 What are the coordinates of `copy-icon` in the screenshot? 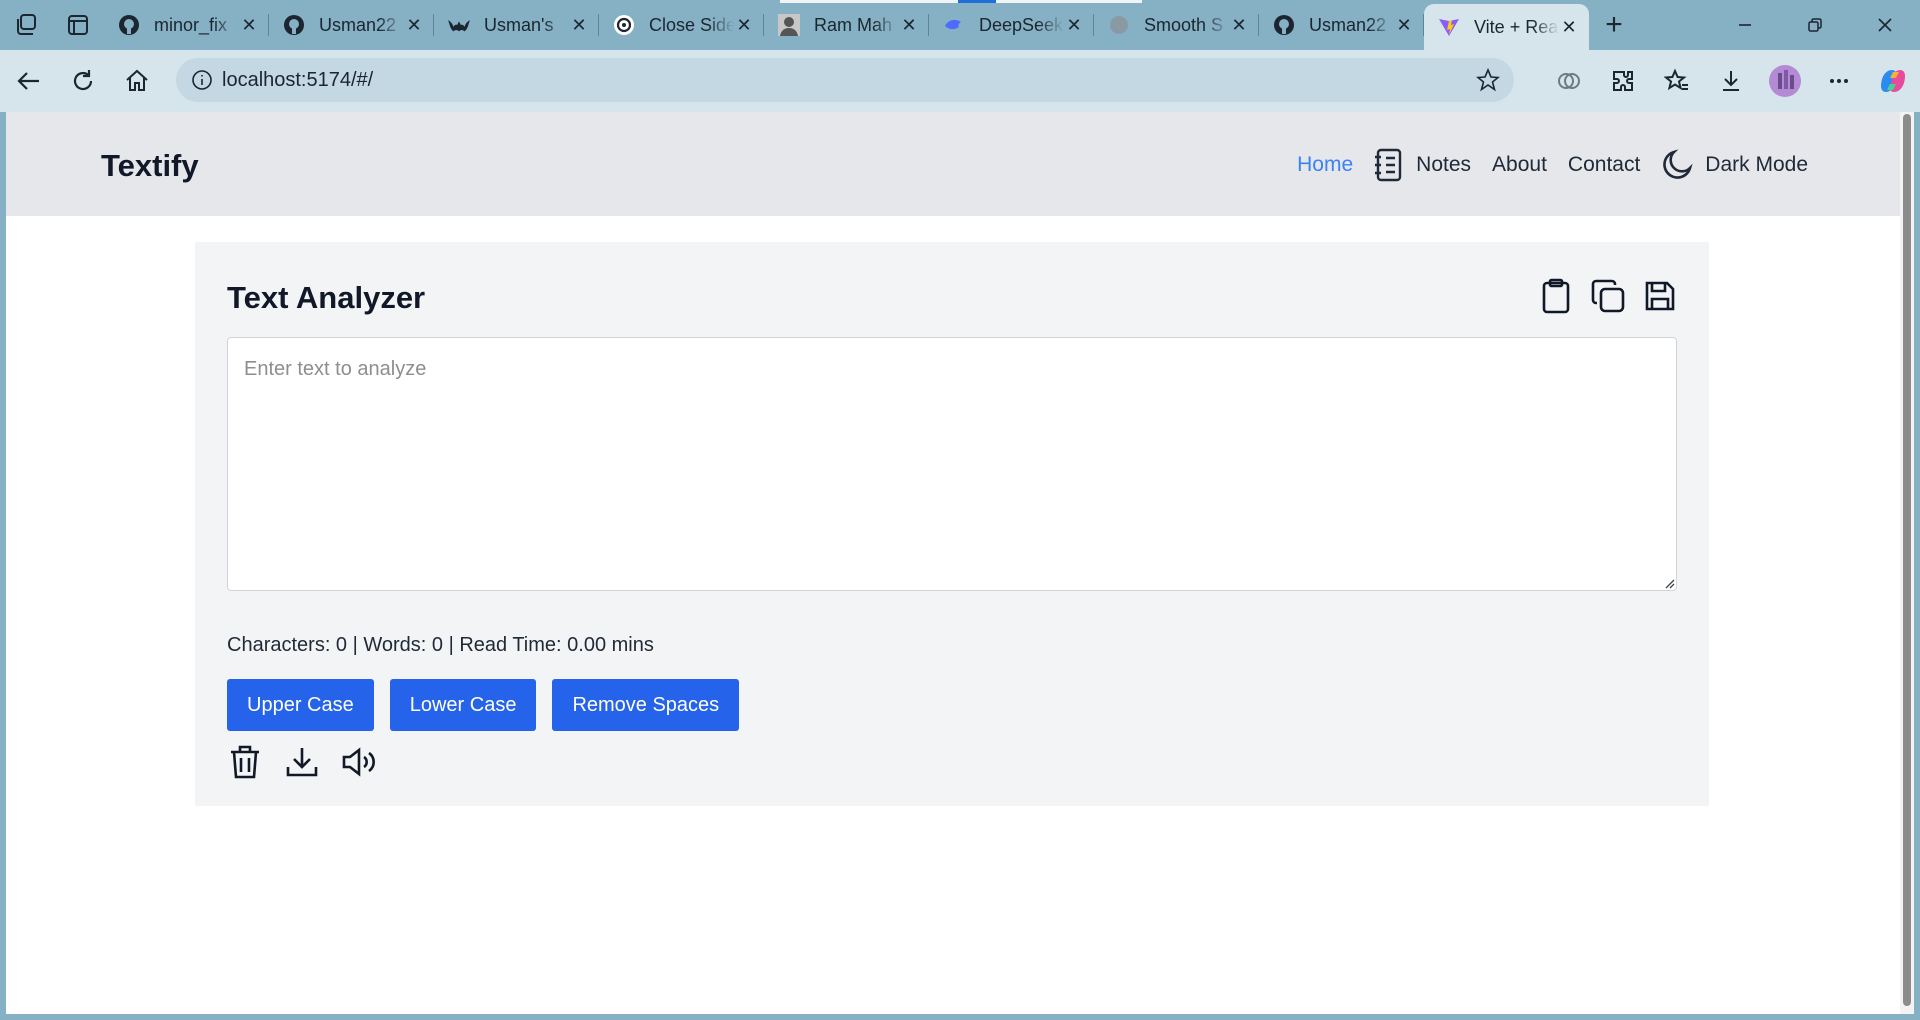 It's located at (1608, 296).